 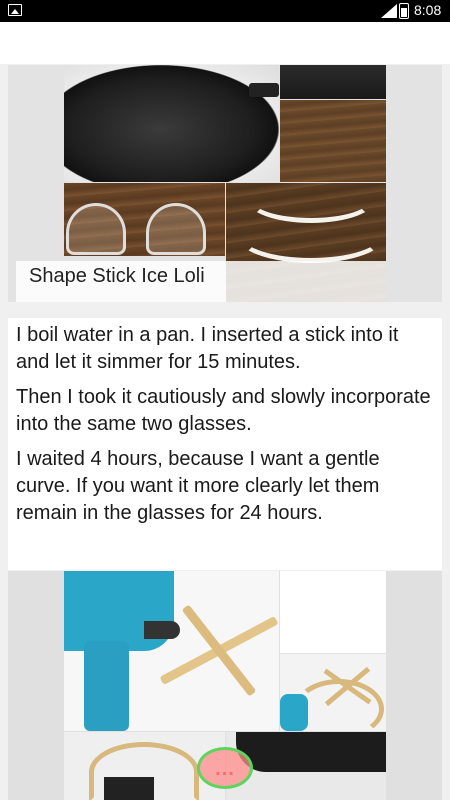 I want to click on pan-photo, so click(x=171, y=123).